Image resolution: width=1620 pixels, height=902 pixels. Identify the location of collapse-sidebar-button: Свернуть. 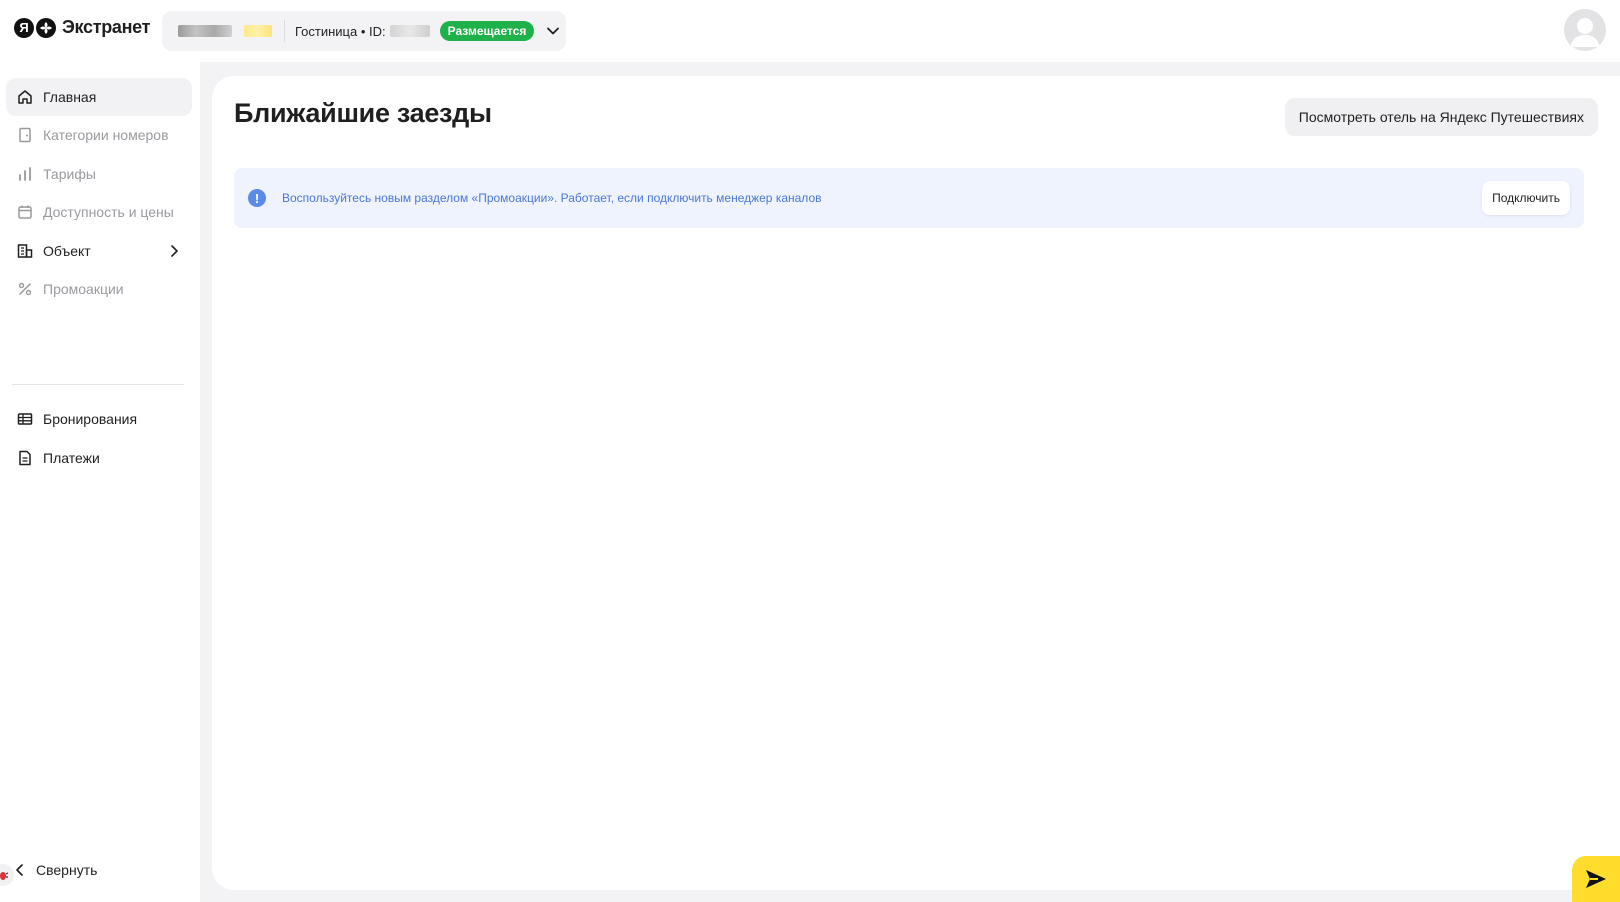
(55, 870).